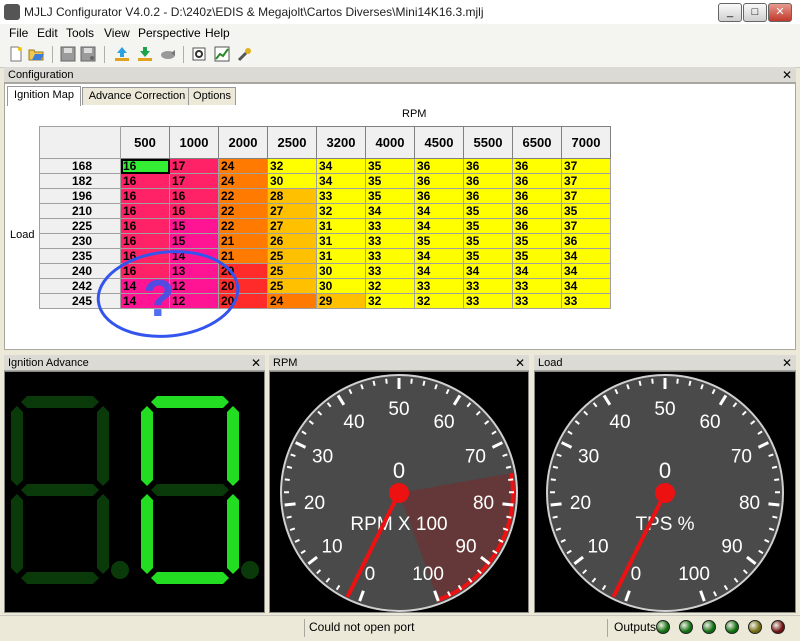 The width and height of the screenshot is (800, 641). I want to click on menu-file: File, so click(18, 33).